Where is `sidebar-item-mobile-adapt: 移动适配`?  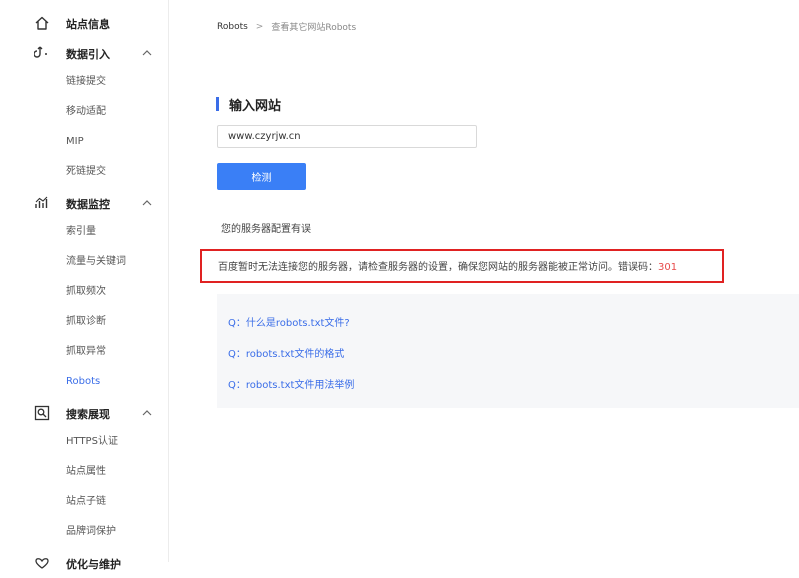
sidebar-item-mobile-adapt: 移动适配 is located at coordinates (86, 112).